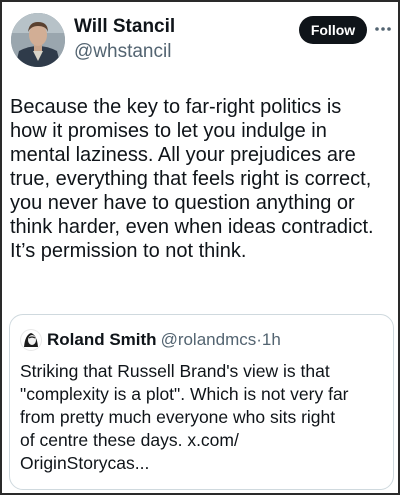 The image size is (400, 495). Describe the element at coordinates (209, 340) in the screenshot. I see `quoted-author-handle: @rolandmcs` at that location.